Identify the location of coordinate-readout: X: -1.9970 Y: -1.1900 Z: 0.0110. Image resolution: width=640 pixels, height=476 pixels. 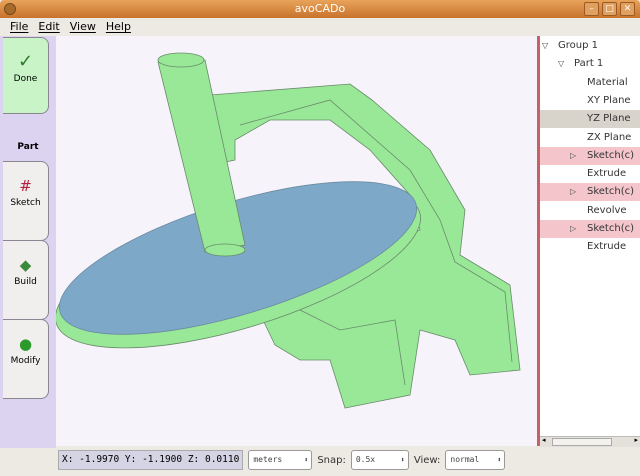
(151, 460).